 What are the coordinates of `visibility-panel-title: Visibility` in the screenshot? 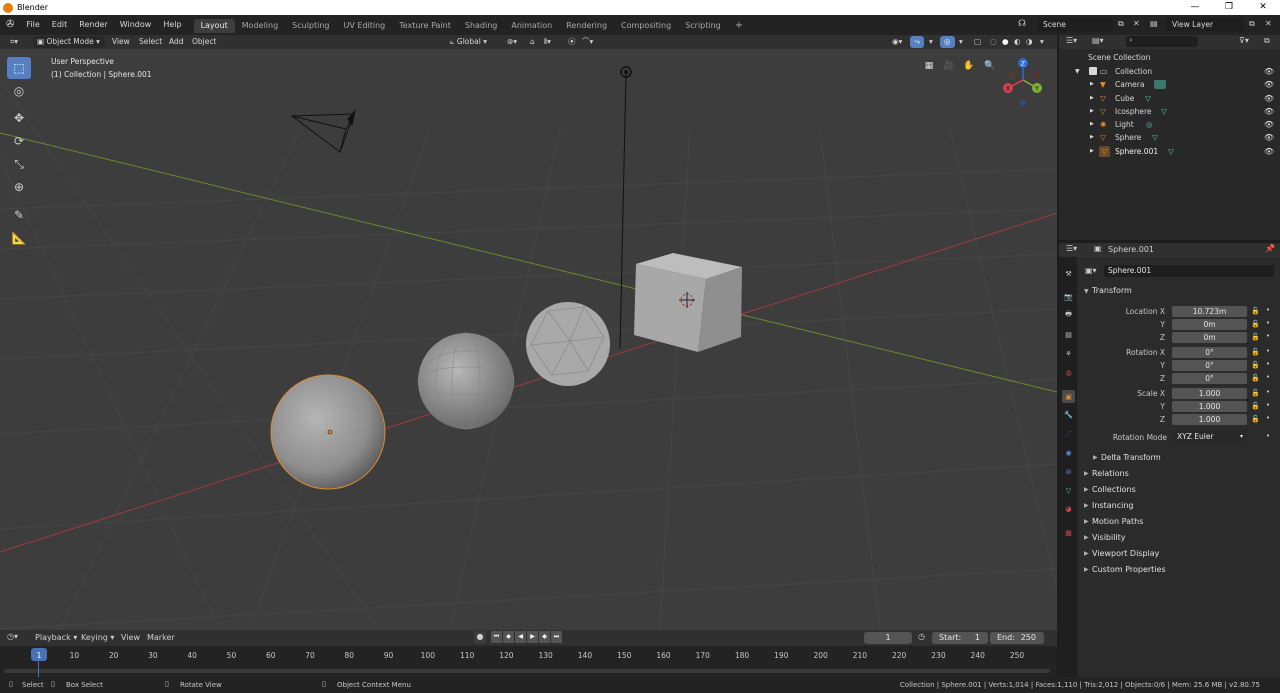 It's located at (1109, 537).